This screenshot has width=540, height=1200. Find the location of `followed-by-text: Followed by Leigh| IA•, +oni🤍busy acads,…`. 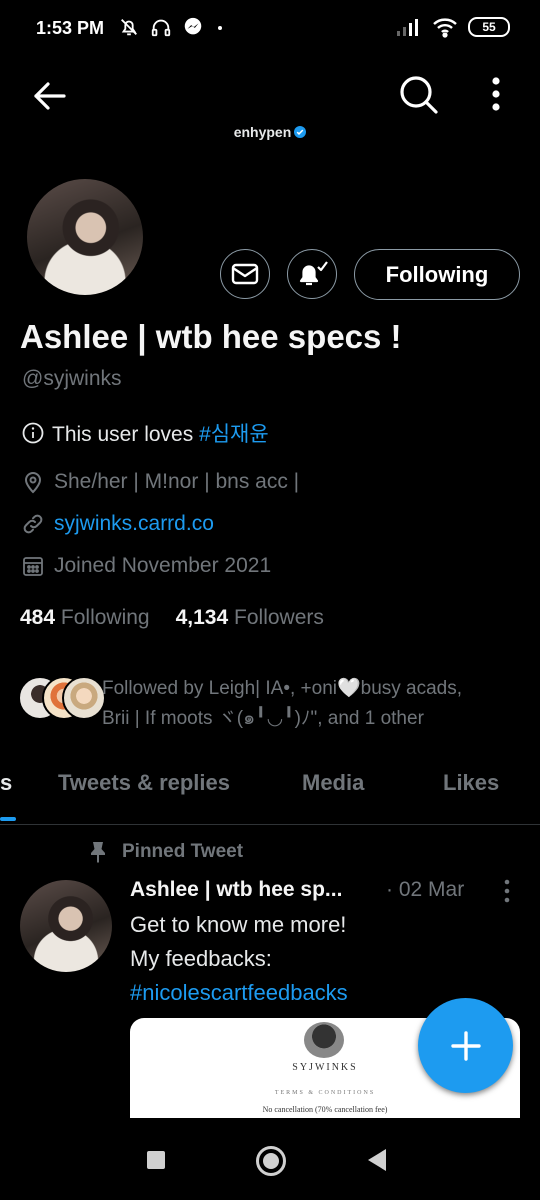

followed-by-text: Followed by Leigh| IA•, +oni🤍busy acads,… is located at coordinates (317, 704).